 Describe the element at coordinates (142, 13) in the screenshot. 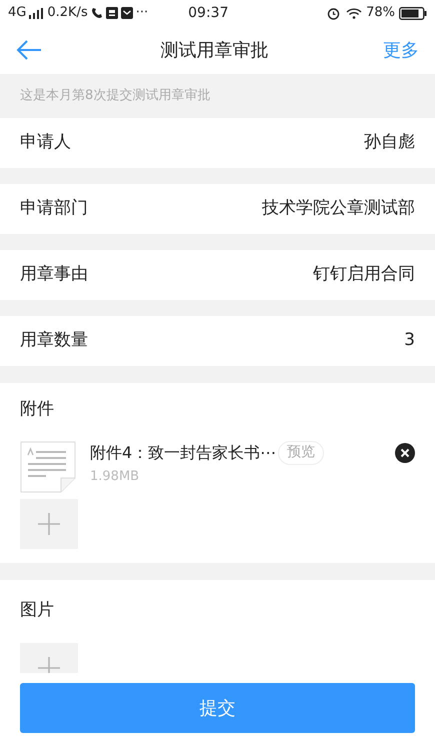

I see `more-notifications: ···` at that location.